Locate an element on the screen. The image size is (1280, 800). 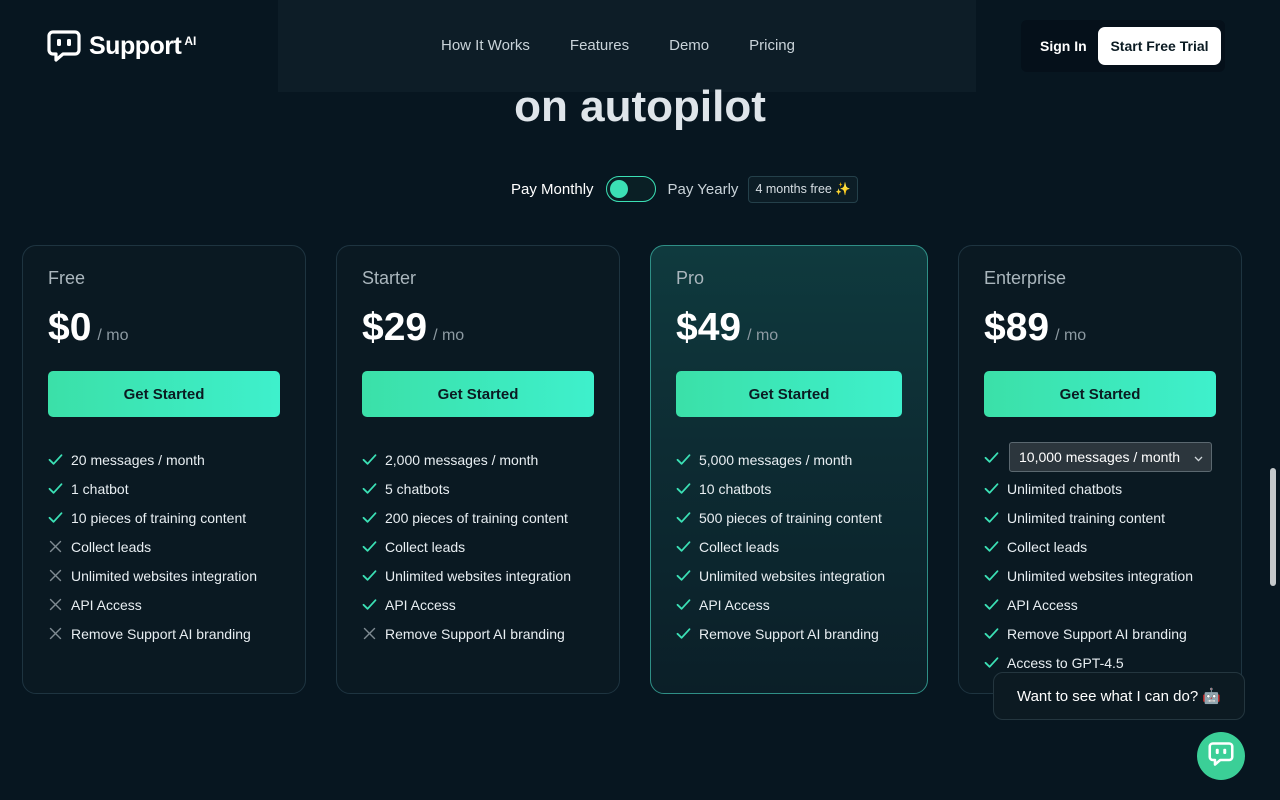
message-volume-select: 10,000 messages / month is located at coordinates (1111, 457).